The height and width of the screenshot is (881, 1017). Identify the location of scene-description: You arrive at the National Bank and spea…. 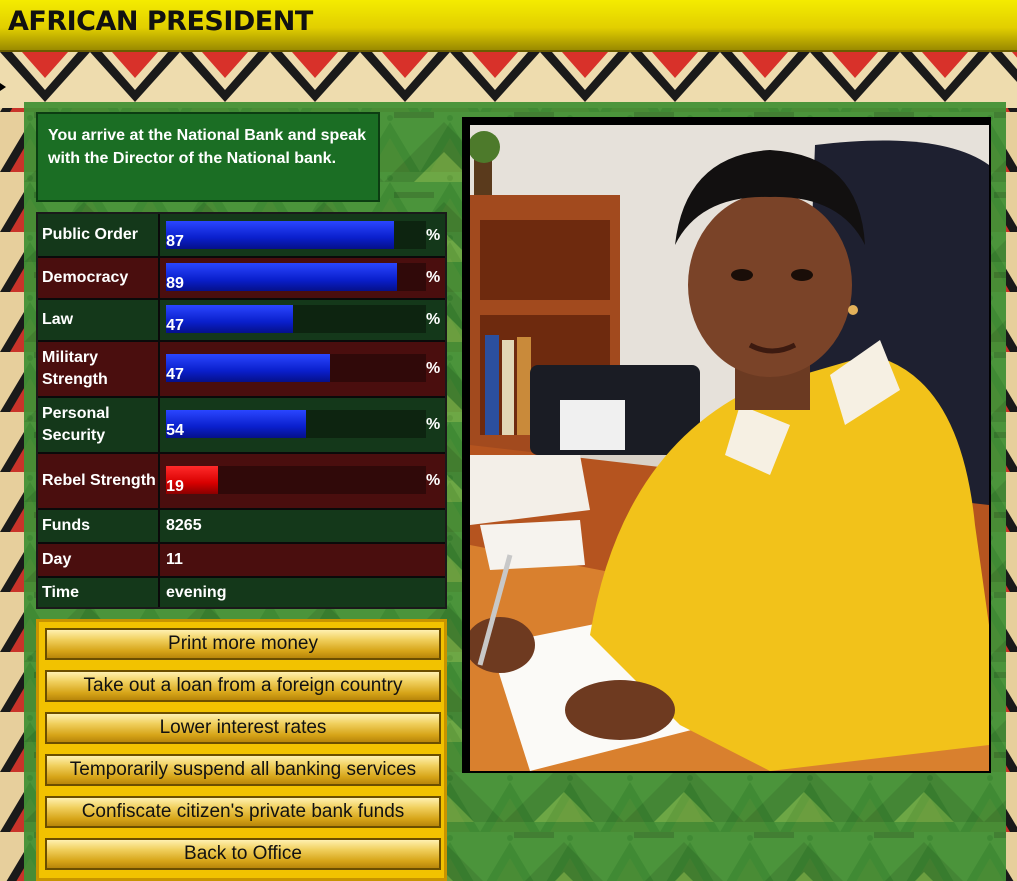
(208, 157).